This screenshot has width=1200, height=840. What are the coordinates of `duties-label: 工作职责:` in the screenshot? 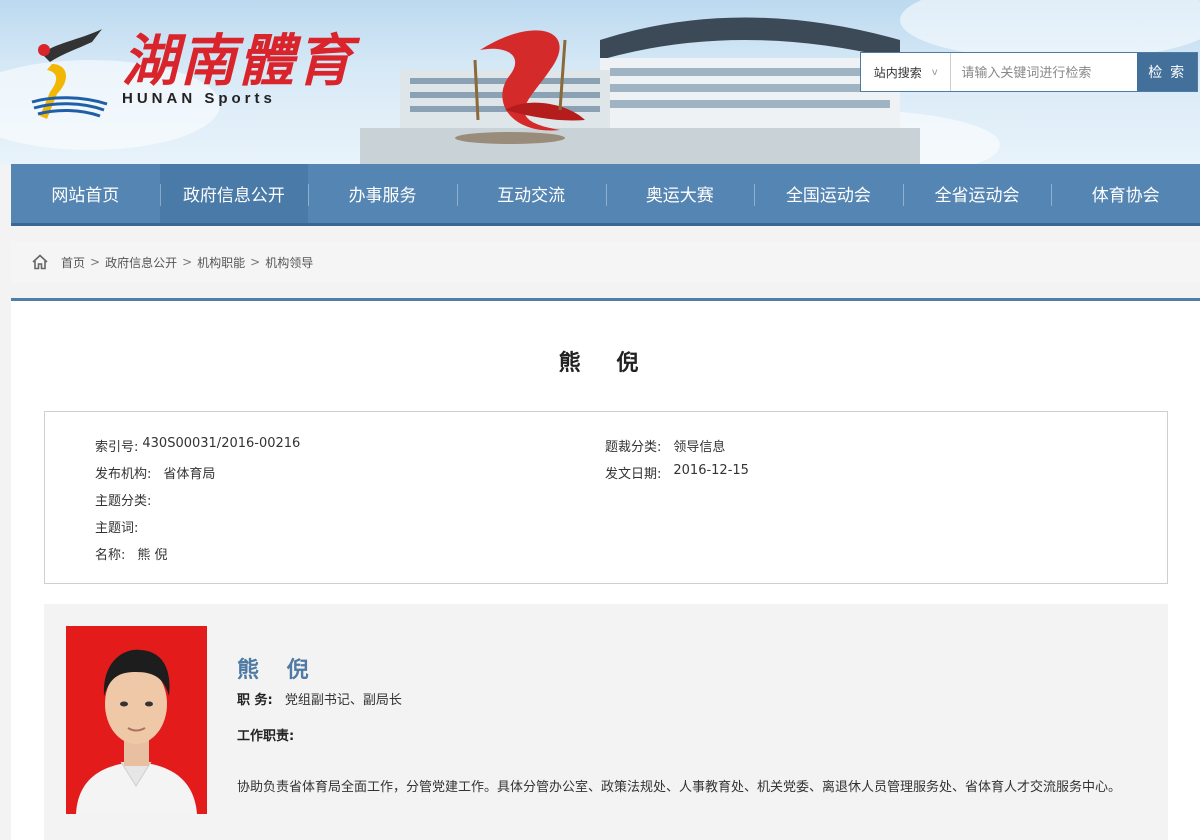 It's located at (266, 736).